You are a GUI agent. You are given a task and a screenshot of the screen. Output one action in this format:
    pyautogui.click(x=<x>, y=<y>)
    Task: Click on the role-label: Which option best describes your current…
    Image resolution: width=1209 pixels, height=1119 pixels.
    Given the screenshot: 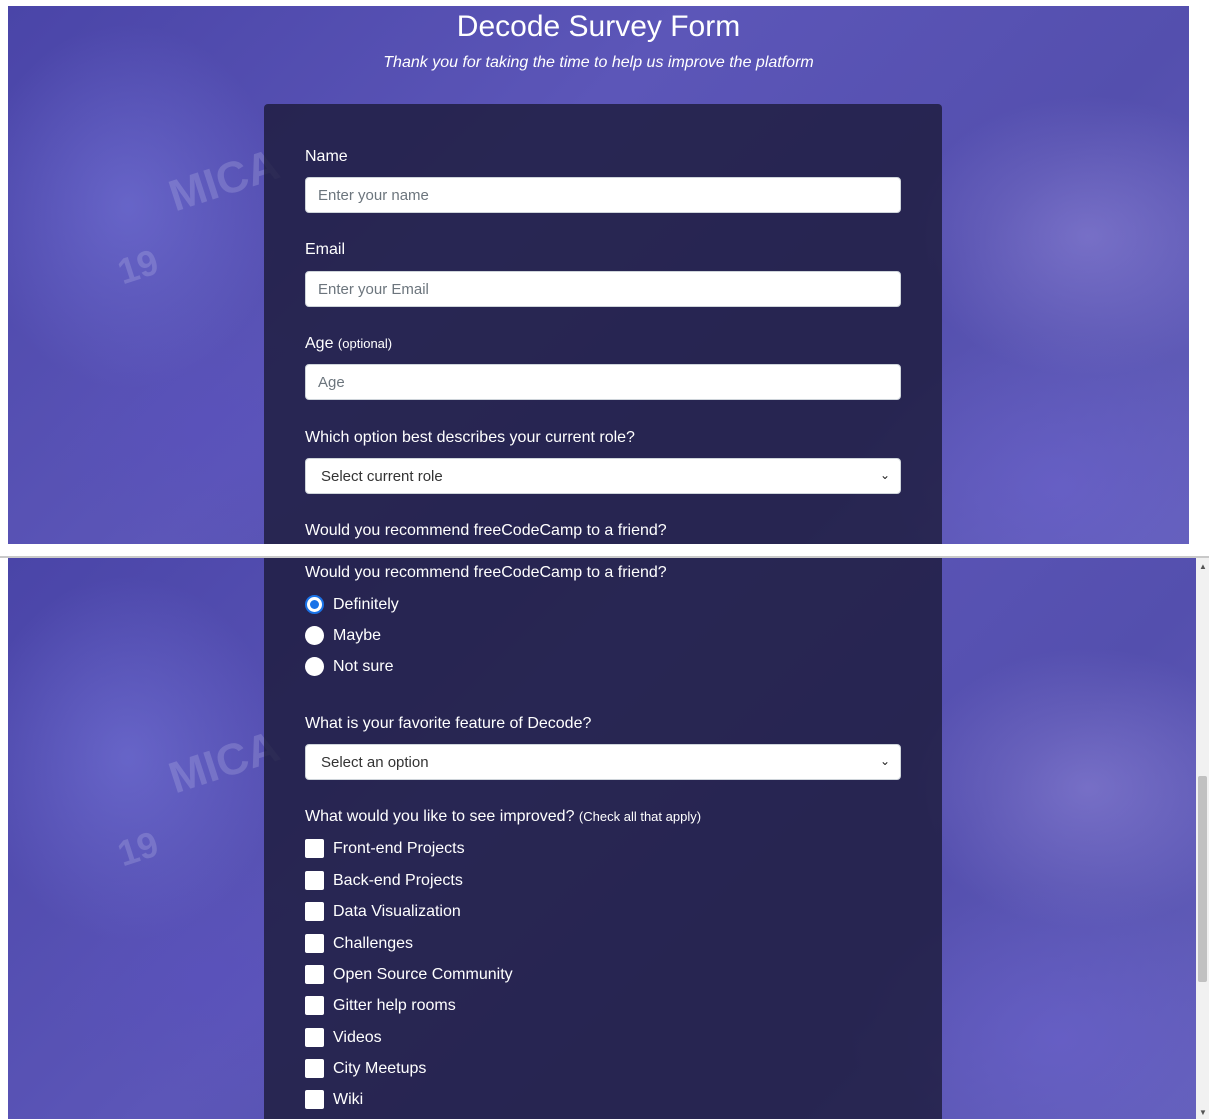 What is the action you would take?
    pyautogui.click(x=470, y=437)
    